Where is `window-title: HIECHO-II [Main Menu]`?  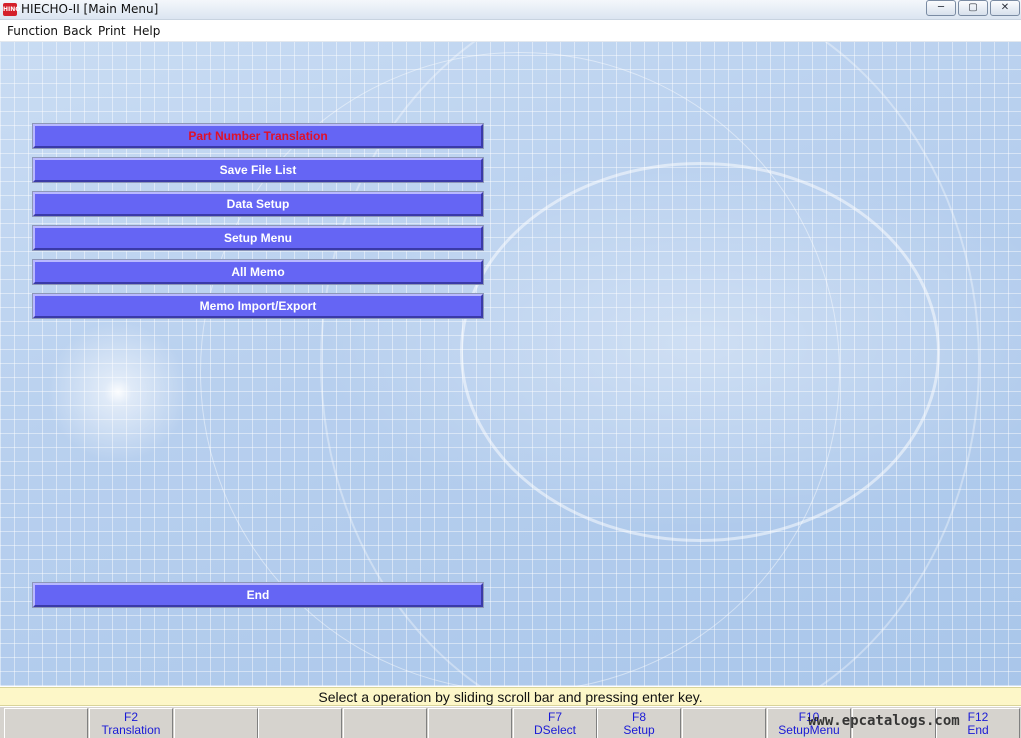 window-title: HIECHO-II [Main Menu] is located at coordinates (90, 9).